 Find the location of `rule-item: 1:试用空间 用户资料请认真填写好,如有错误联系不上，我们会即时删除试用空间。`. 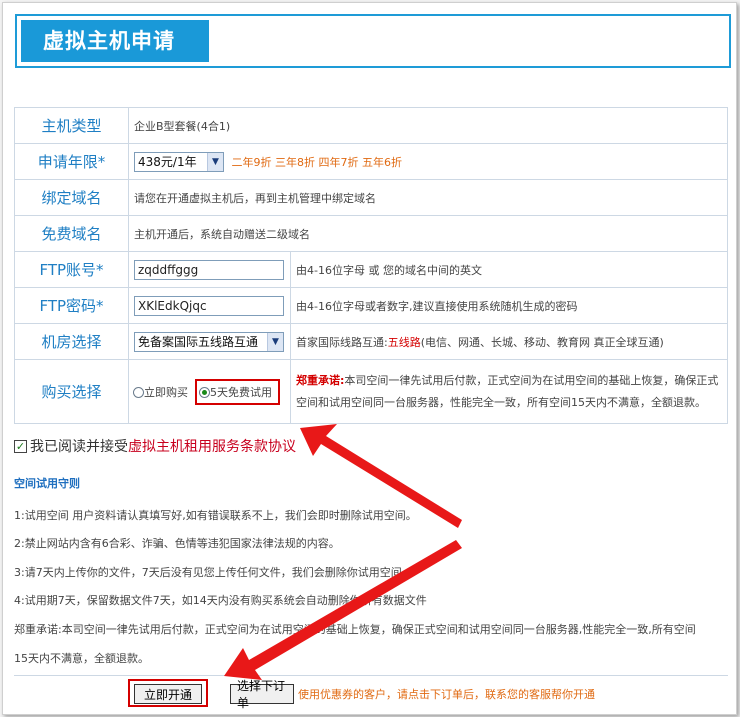

rule-item: 1:试用空间 用户资料请认真填写好,如有错误联系不上，我们会即时删除试用空间。 is located at coordinates (215, 515).